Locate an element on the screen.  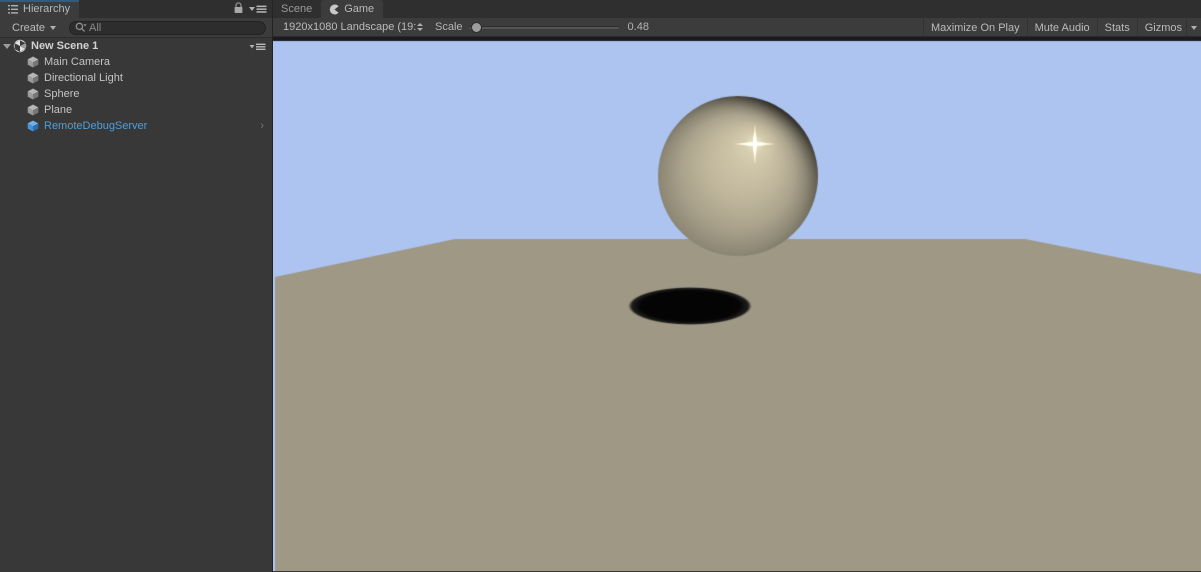
hierarchy-item-label: Plane is located at coordinates (58, 110).